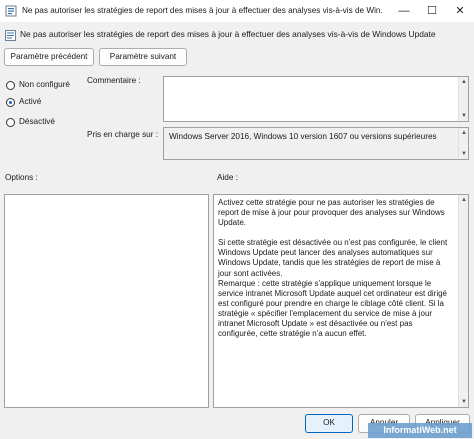 The width and height of the screenshot is (474, 439). Describe the element at coordinates (460, 11) in the screenshot. I see `close-button: ✕` at that location.